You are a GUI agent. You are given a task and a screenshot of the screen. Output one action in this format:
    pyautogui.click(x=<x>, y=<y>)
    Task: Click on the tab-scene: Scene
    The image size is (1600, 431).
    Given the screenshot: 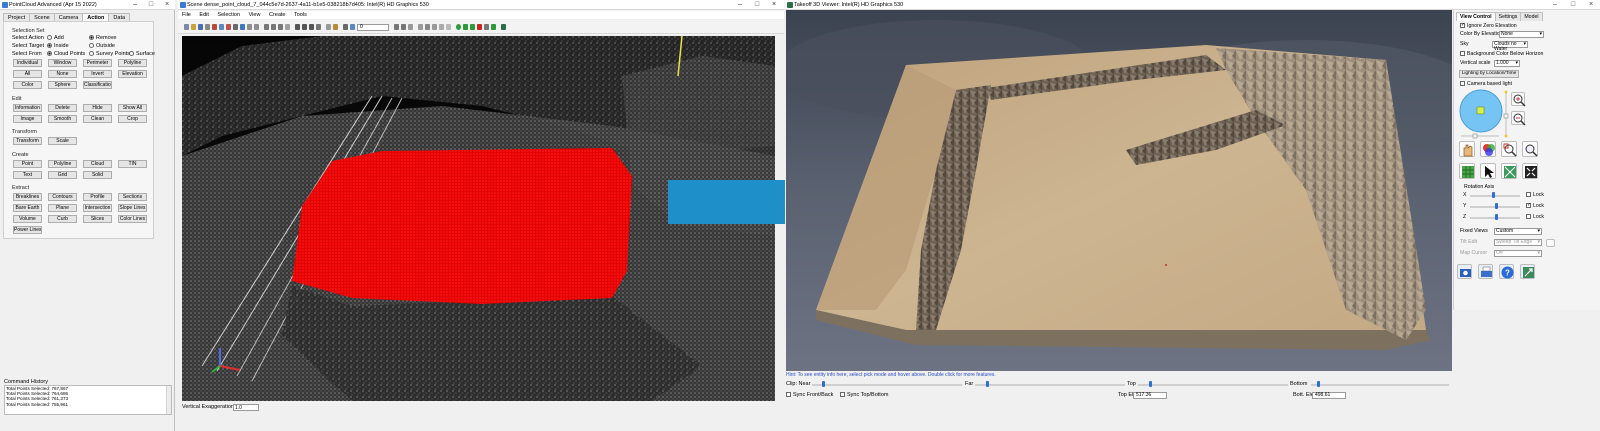 What is the action you would take?
    pyautogui.click(x=42, y=17)
    